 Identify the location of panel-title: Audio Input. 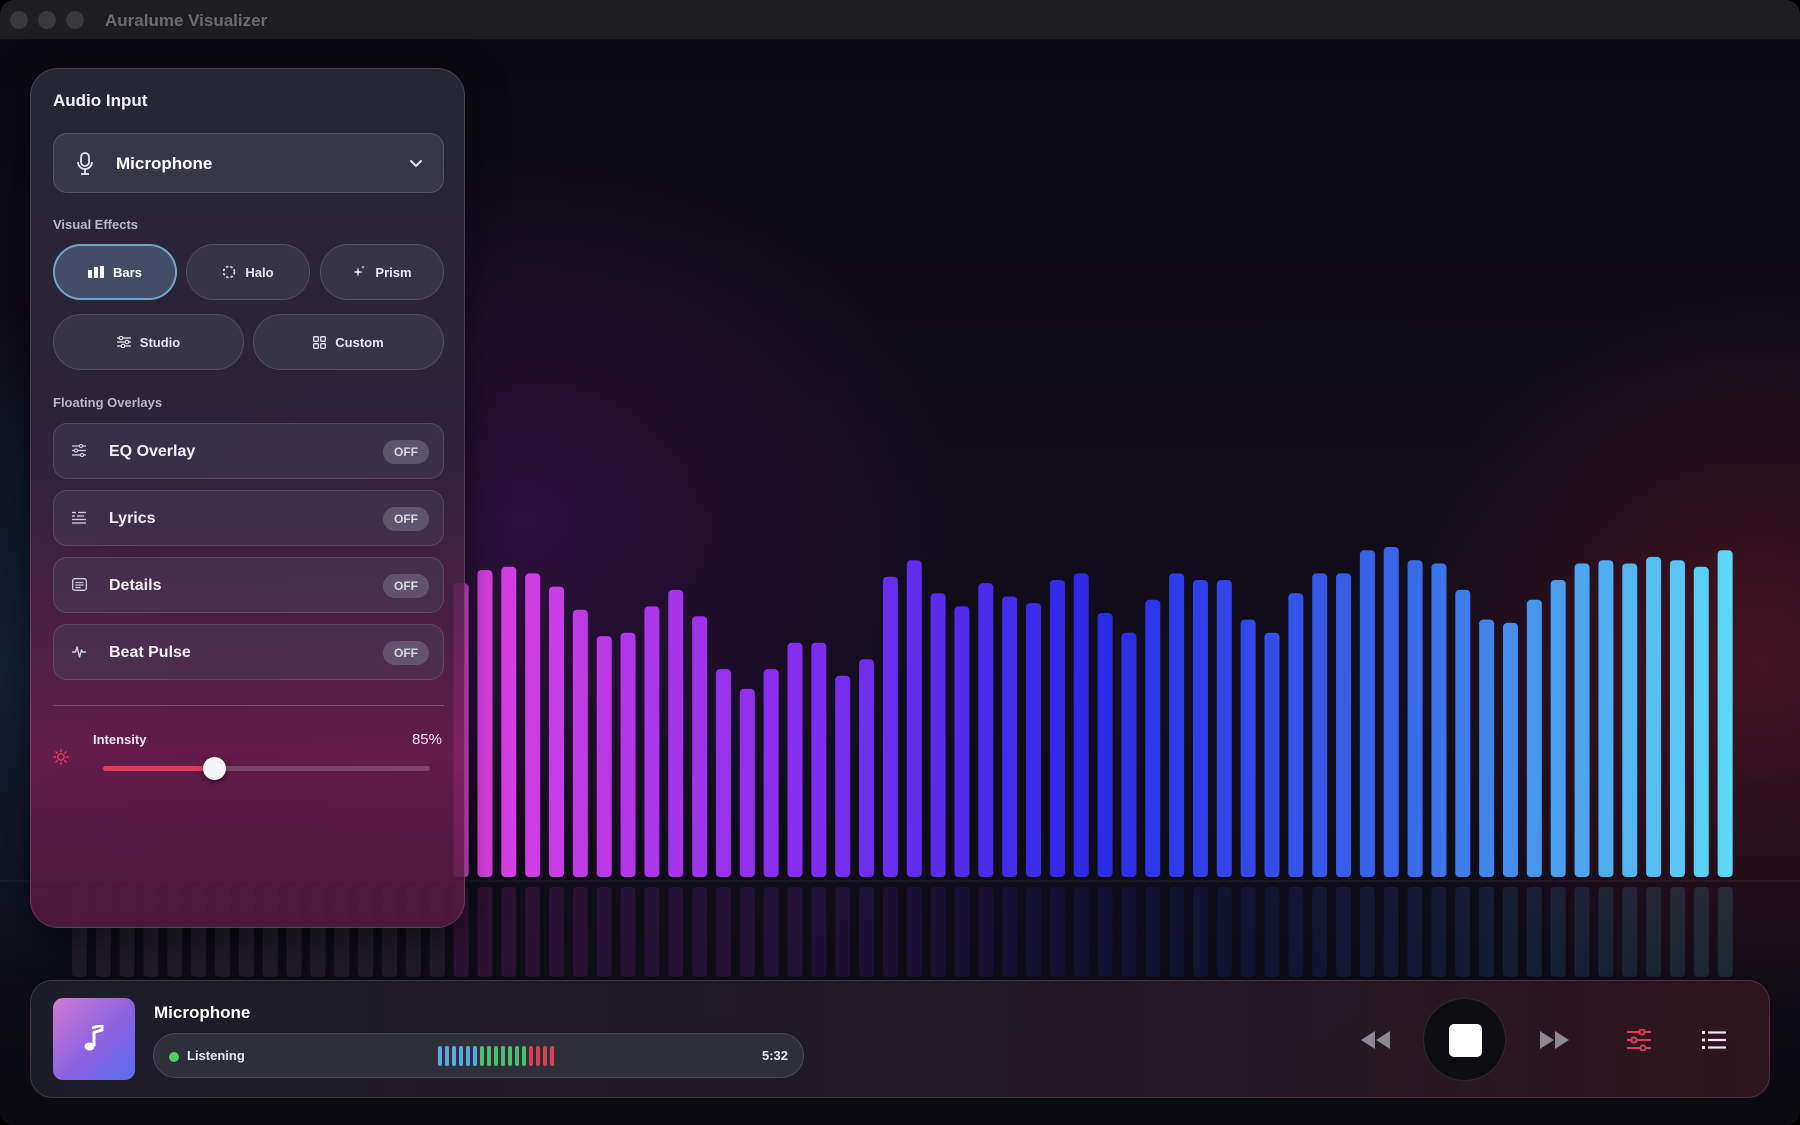
(100, 100).